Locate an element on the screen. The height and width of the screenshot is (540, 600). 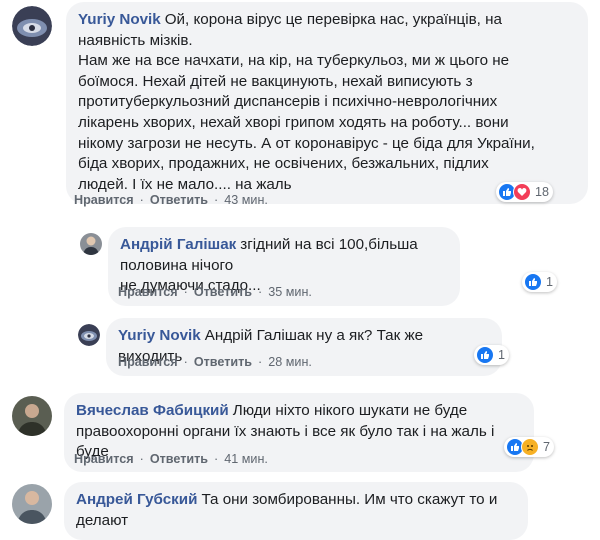
comment-actions: Нравится · Ответить · 41 мин. is located at coordinates (171, 459).